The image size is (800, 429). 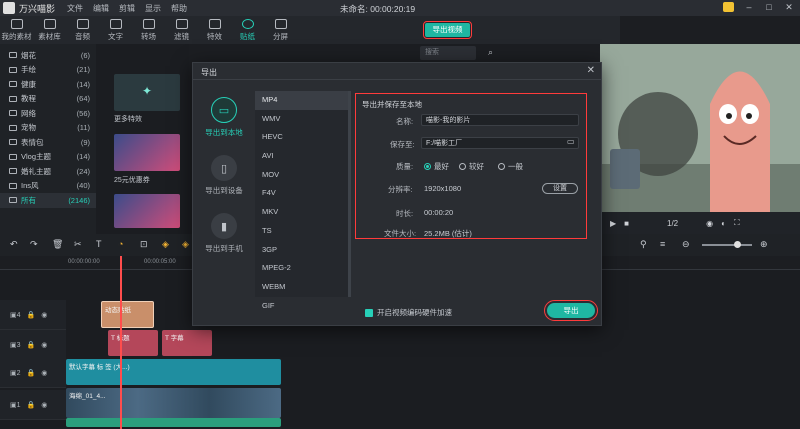 I want to click on search-input: 搜索, so click(x=448, y=53).